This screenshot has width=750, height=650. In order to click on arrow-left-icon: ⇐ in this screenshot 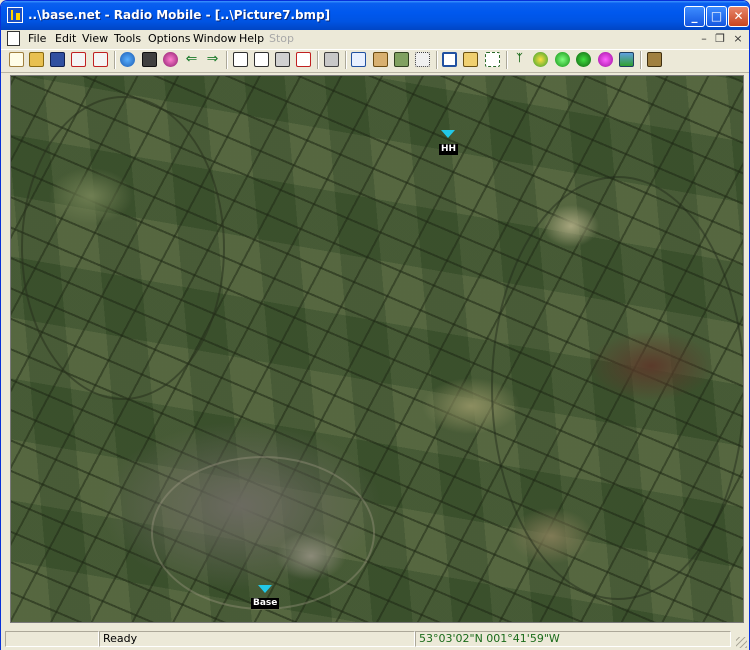, I will do `click(191, 59)`.